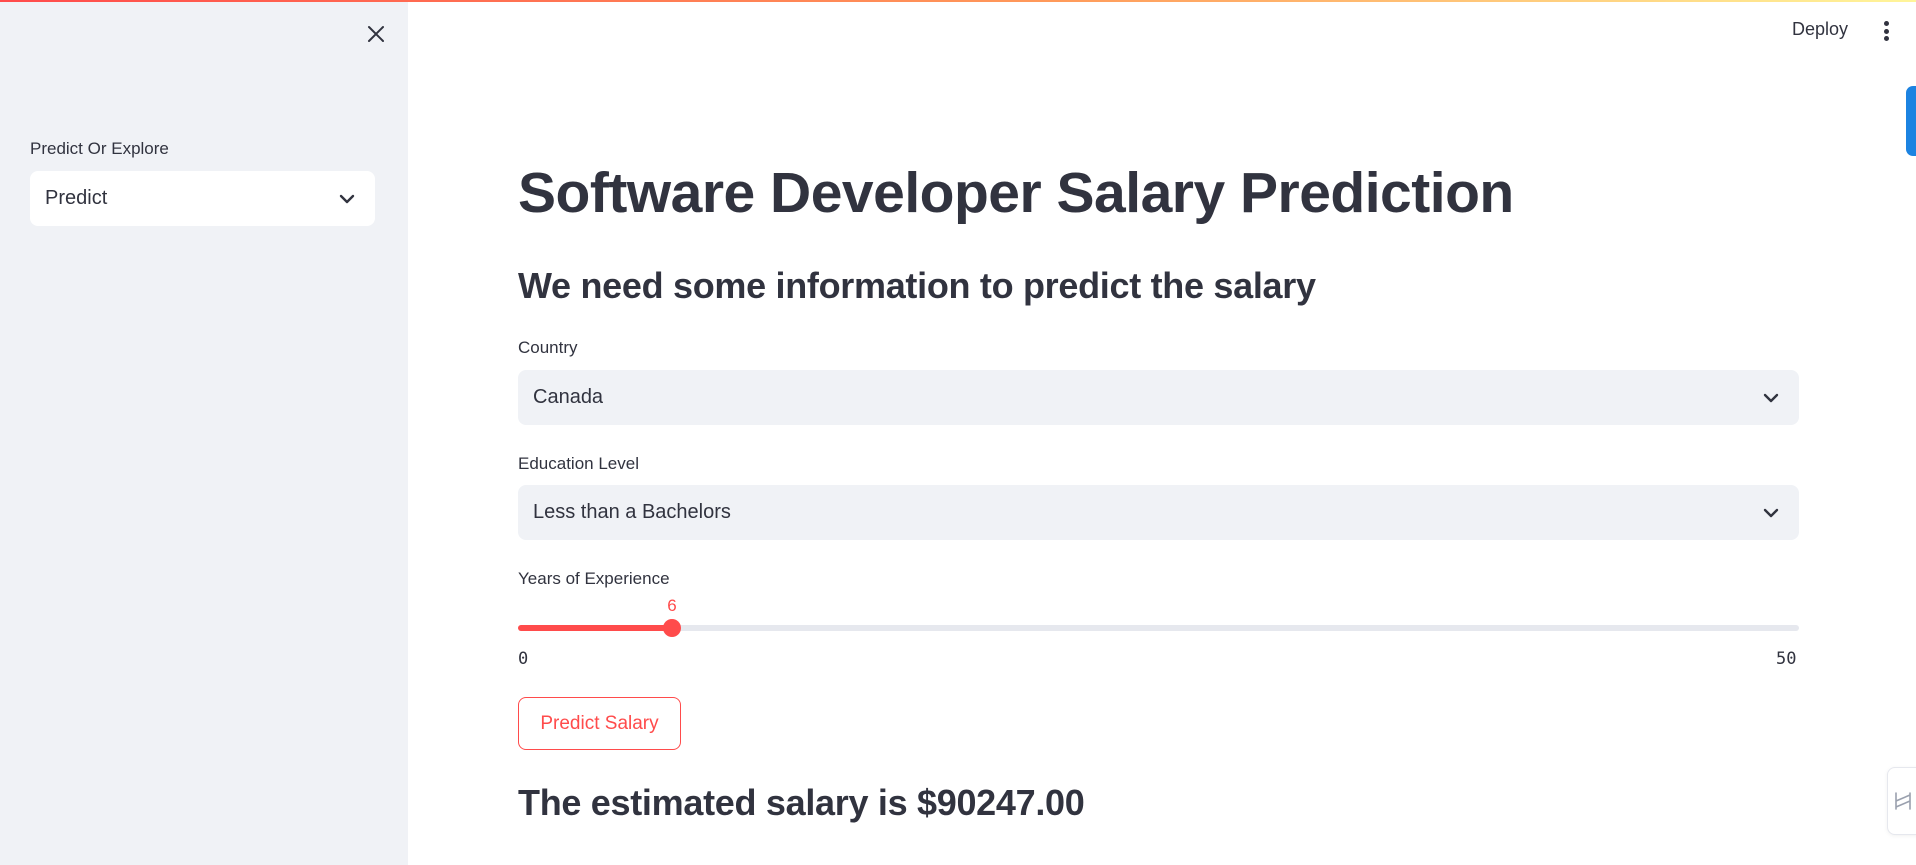  What do you see at coordinates (594, 578) in the screenshot?
I see `experience-label: Years of Experience` at bounding box center [594, 578].